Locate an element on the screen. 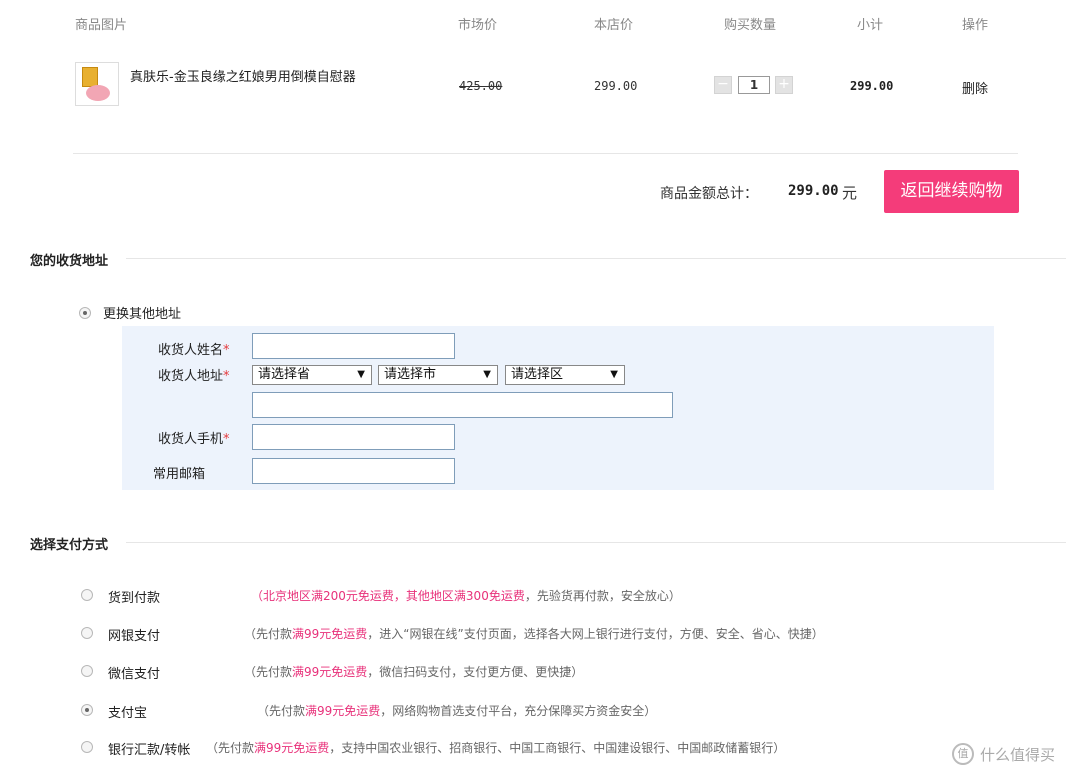 The height and width of the screenshot is (778, 1080). change-address-label: 更换其他地址 is located at coordinates (142, 312).